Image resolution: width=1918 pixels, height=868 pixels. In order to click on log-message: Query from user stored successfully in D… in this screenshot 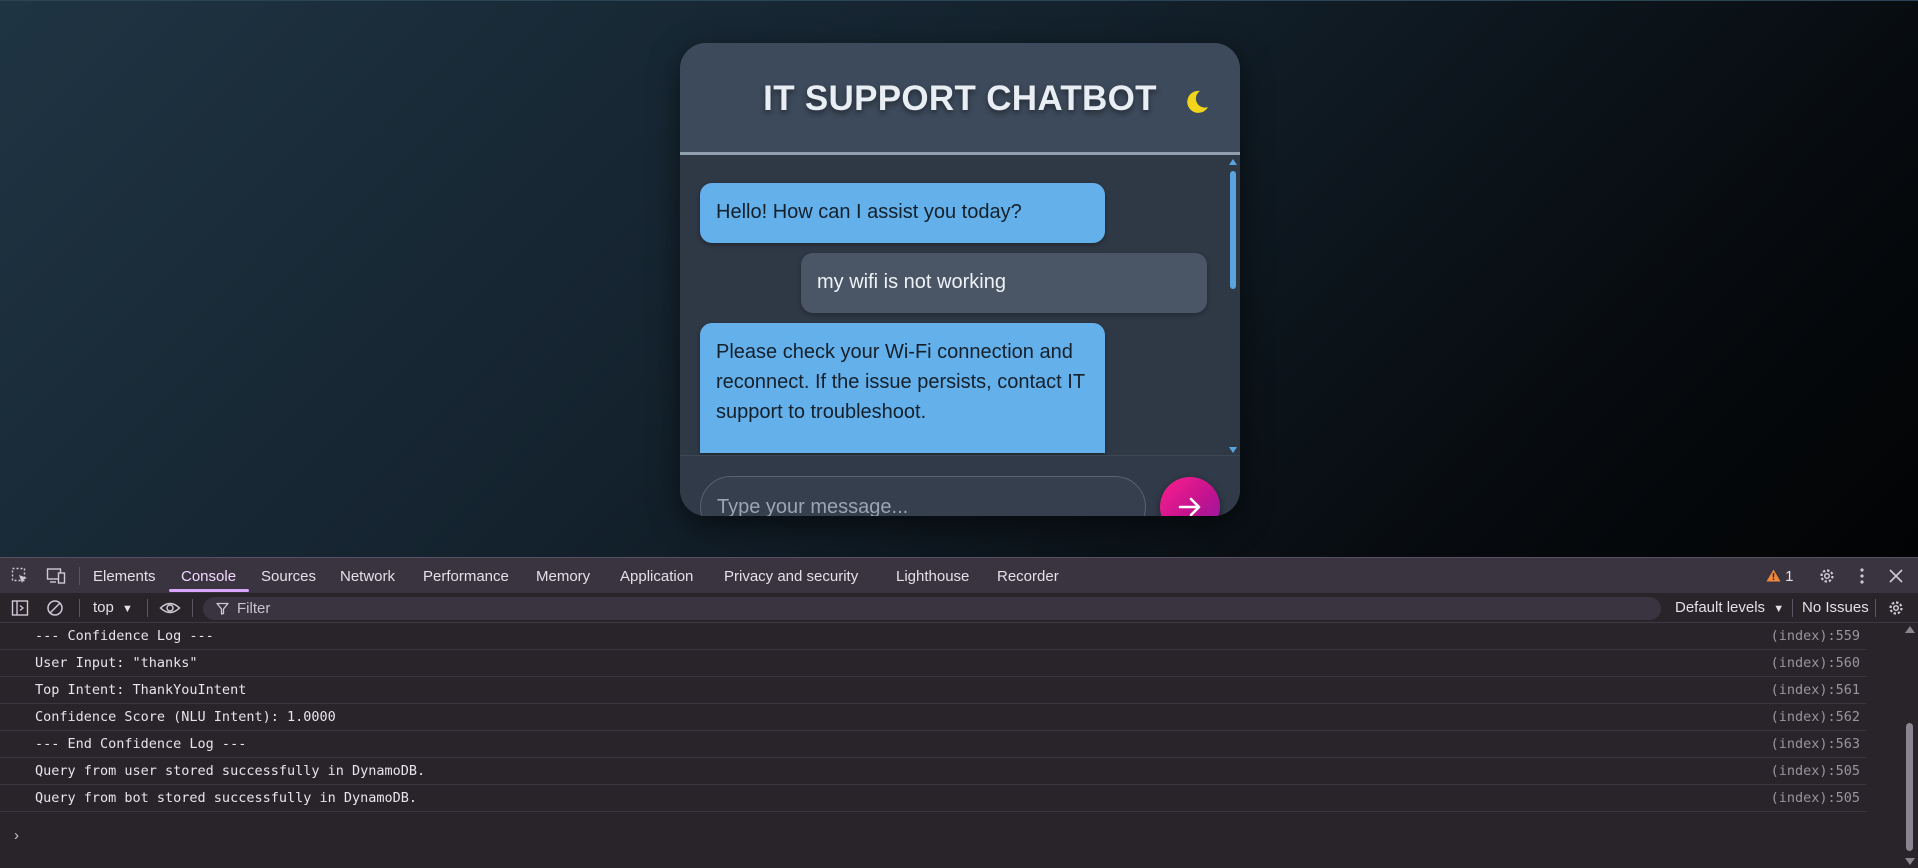, I will do `click(230, 771)`.